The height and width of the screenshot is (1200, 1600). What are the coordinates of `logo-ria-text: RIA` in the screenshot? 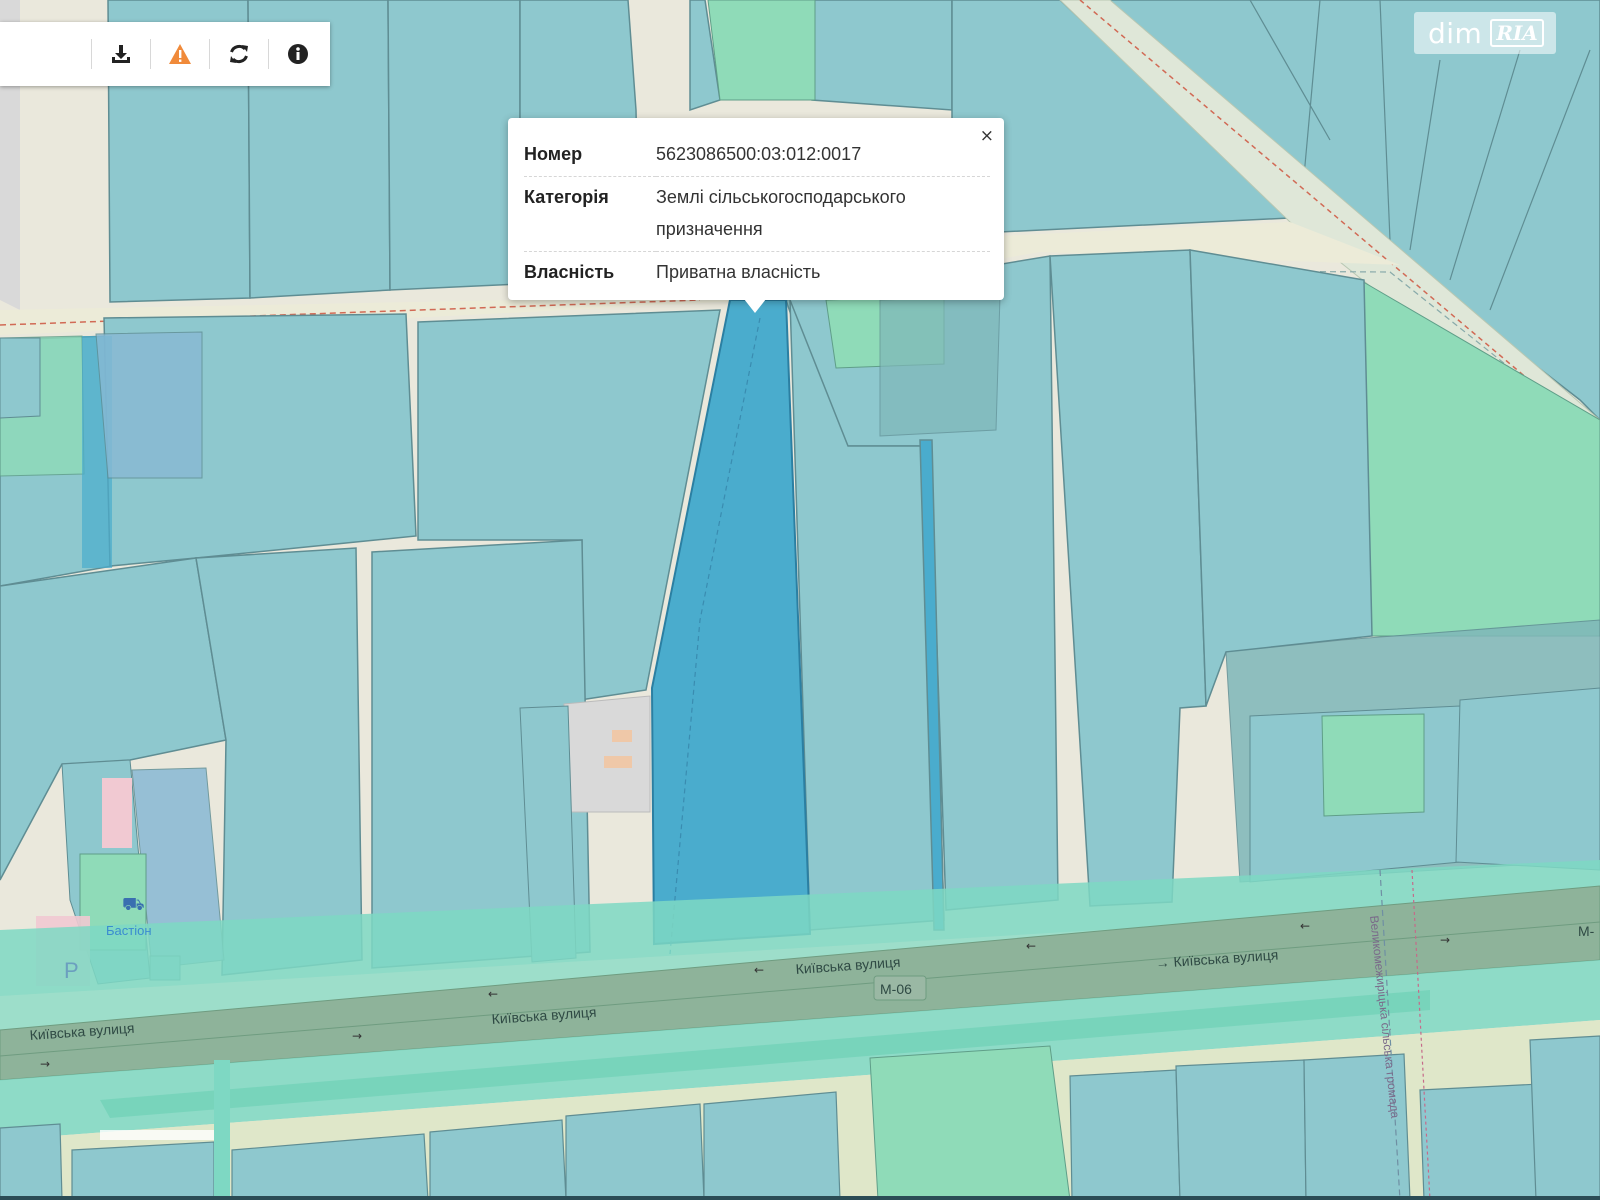 It's located at (1517, 33).